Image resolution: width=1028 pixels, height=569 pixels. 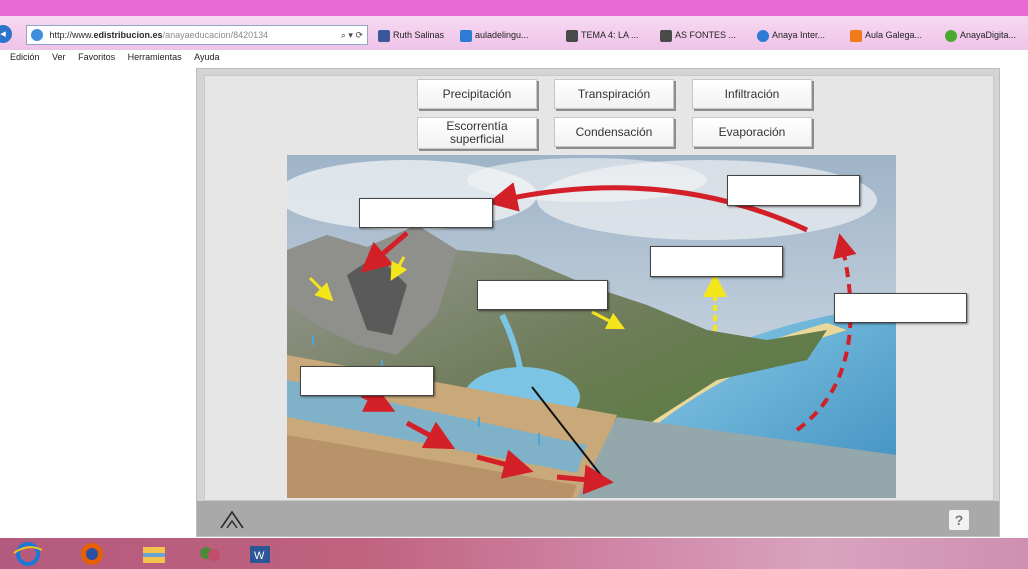 I want to click on drop-box-condensation-area, so click(x=793, y=190).